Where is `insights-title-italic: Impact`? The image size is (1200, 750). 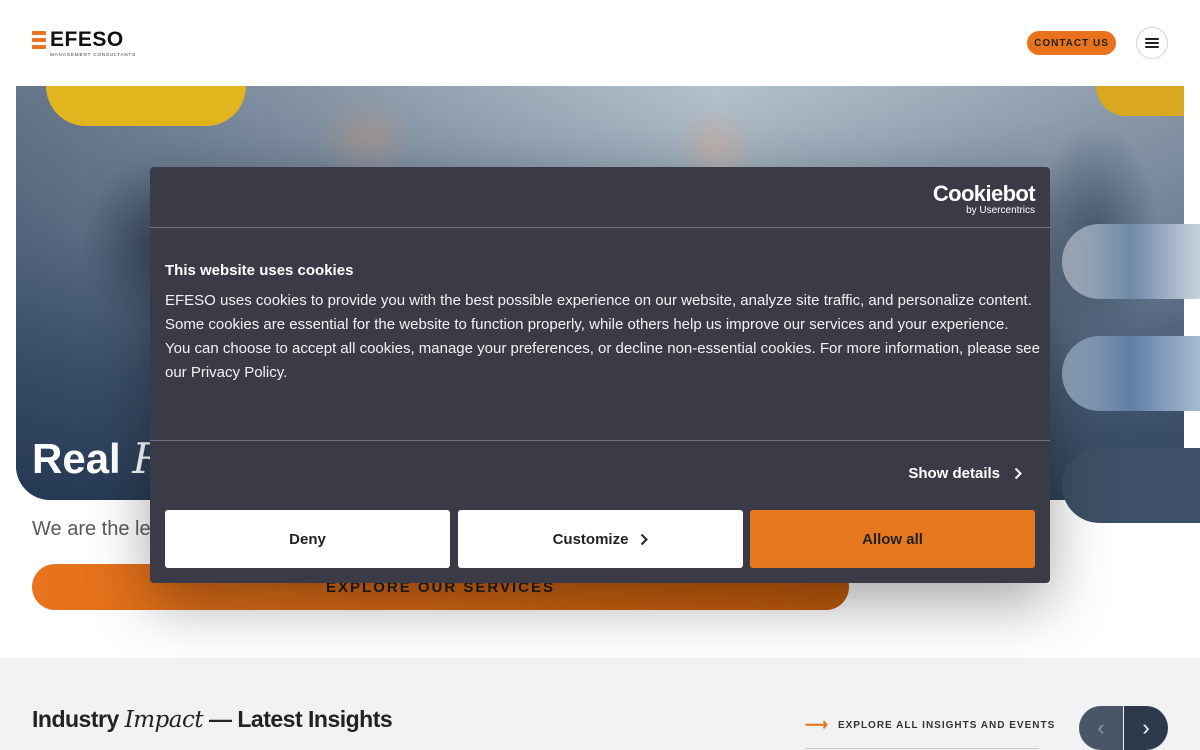 insights-title-italic: Impact is located at coordinates (164, 720).